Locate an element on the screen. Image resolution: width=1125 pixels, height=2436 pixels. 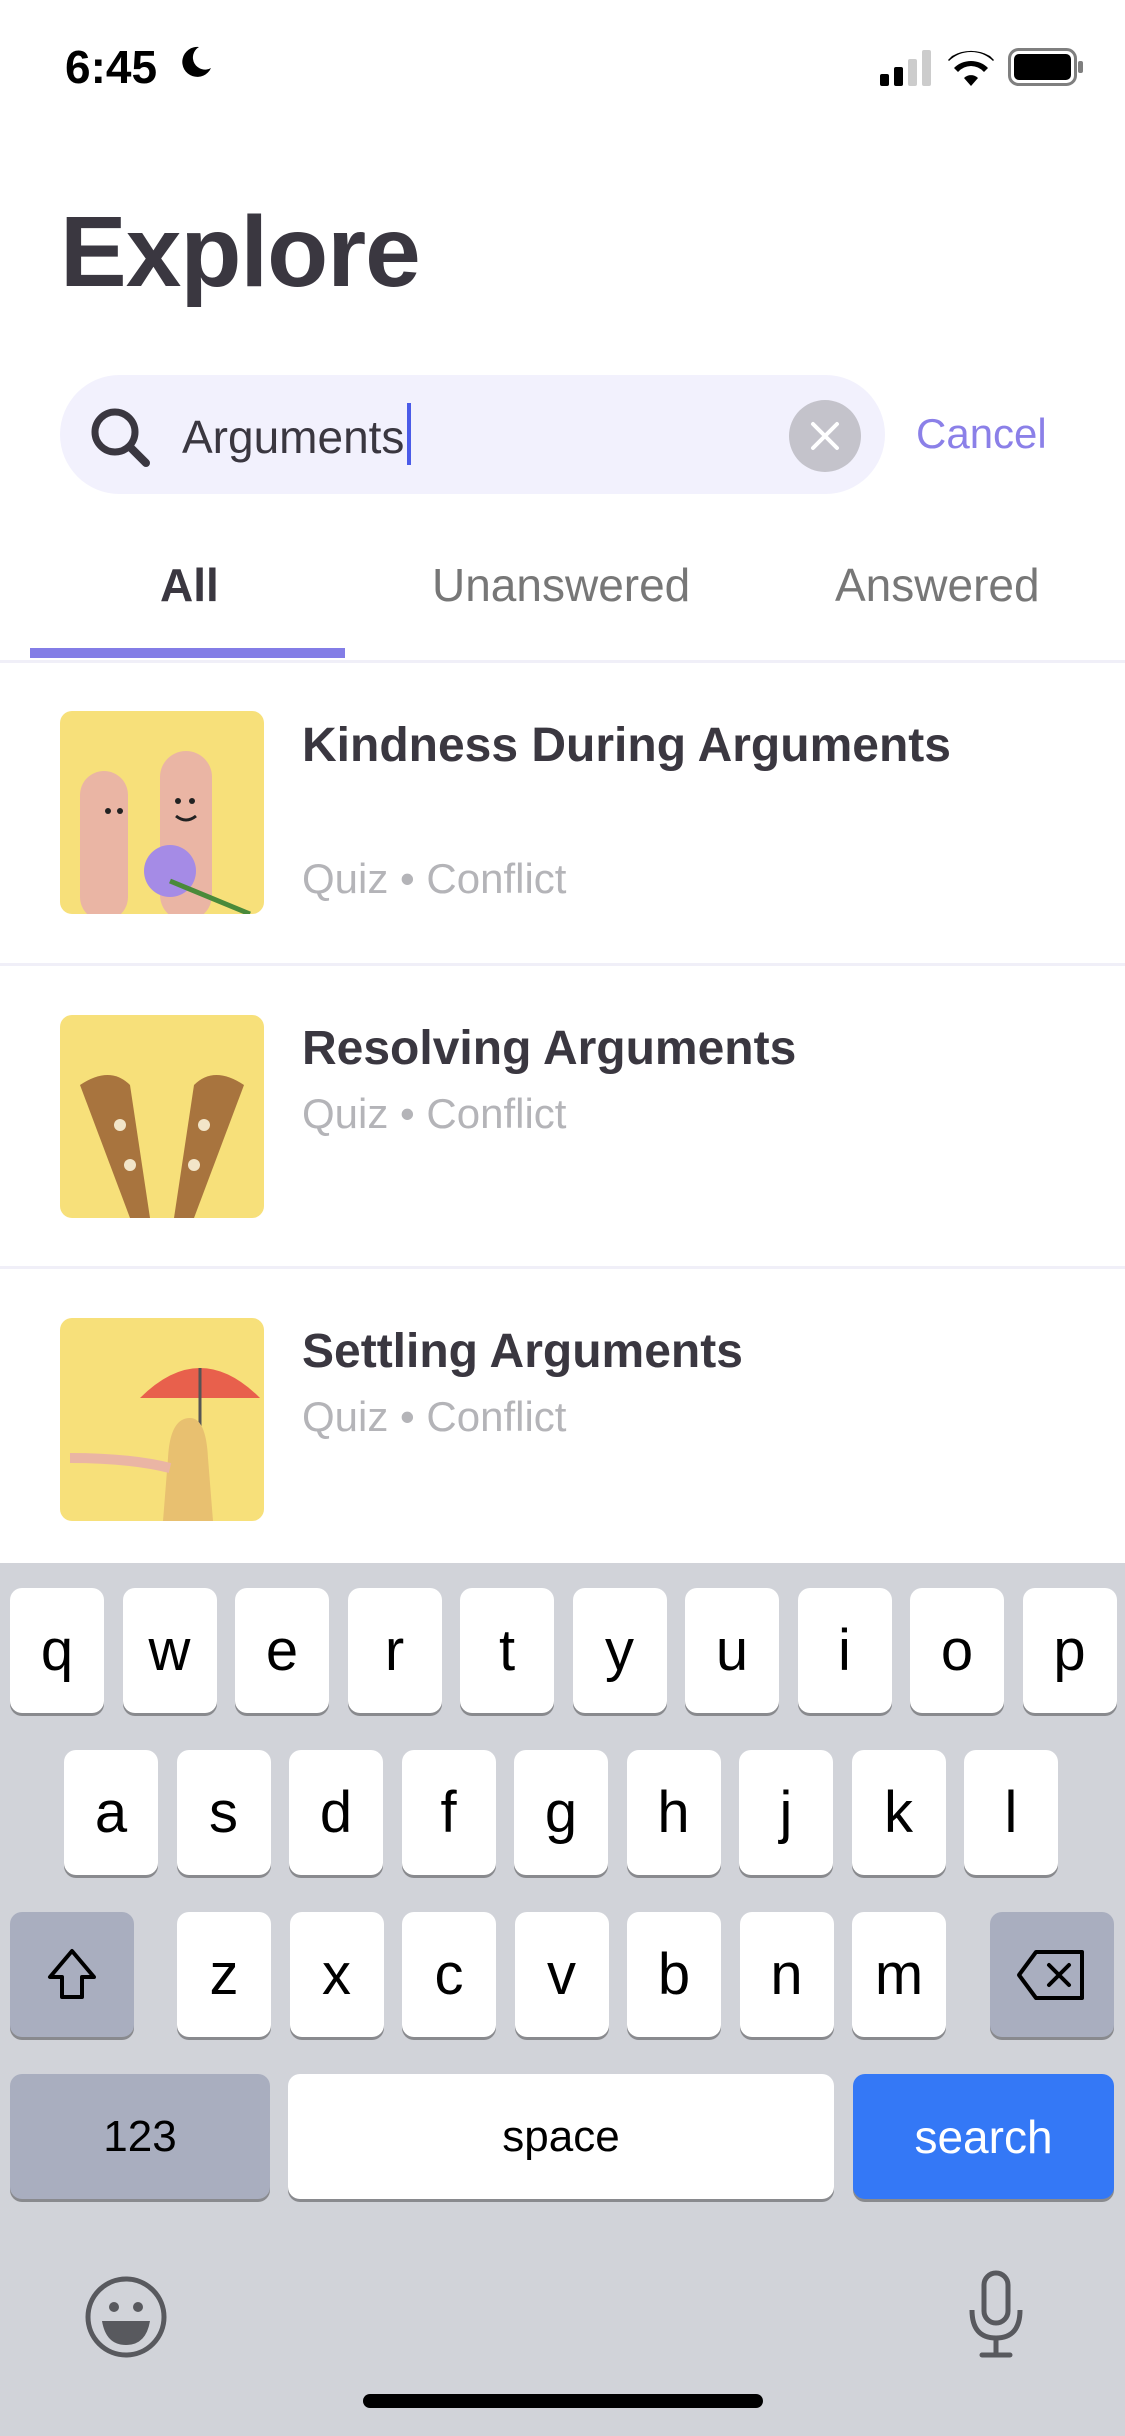
shift-key is located at coordinates (72, 1974).